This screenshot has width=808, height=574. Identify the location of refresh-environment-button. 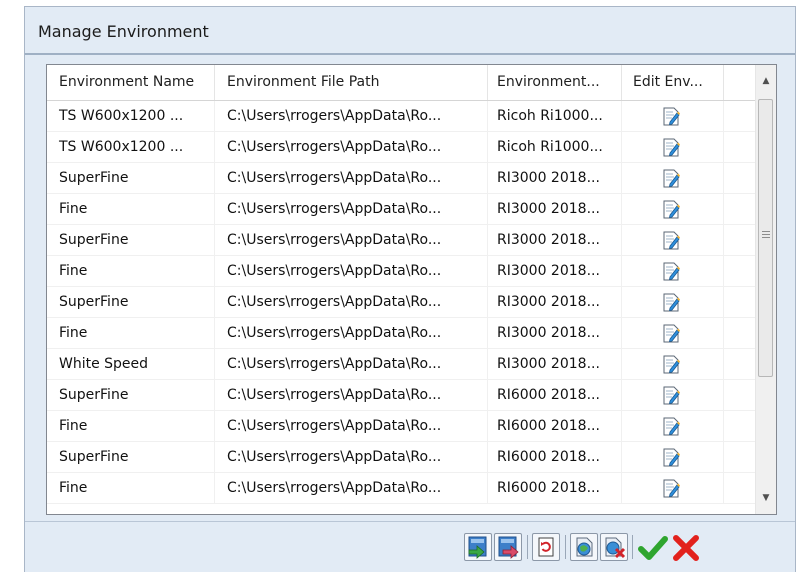
(546, 547).